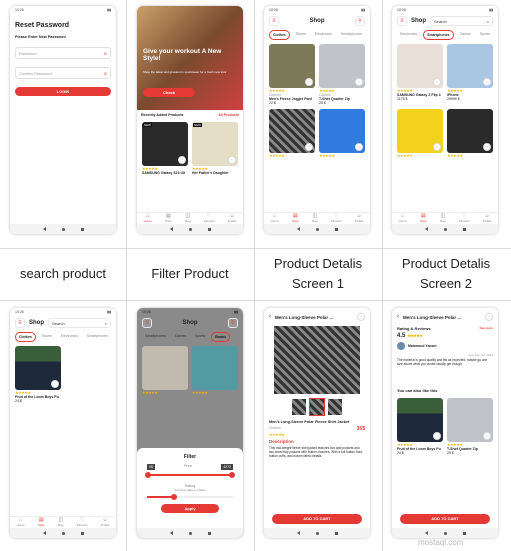  What do you see at coordinates (165, 153) in the screenshot?
I see `product-card: NEW ♡ ★★★★★ SAMSUNG Galaxy S23 Ult` at bounding box center [165, 153].